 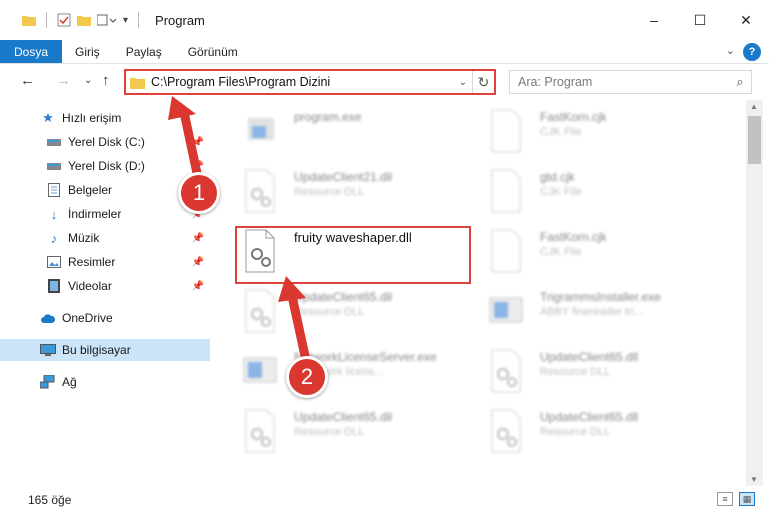 What do you see at coordinates (354, 252) in the screenshot?
I see `file-item-highlighted: fruity waveshaper.dll` at bounding box center [354, 252].